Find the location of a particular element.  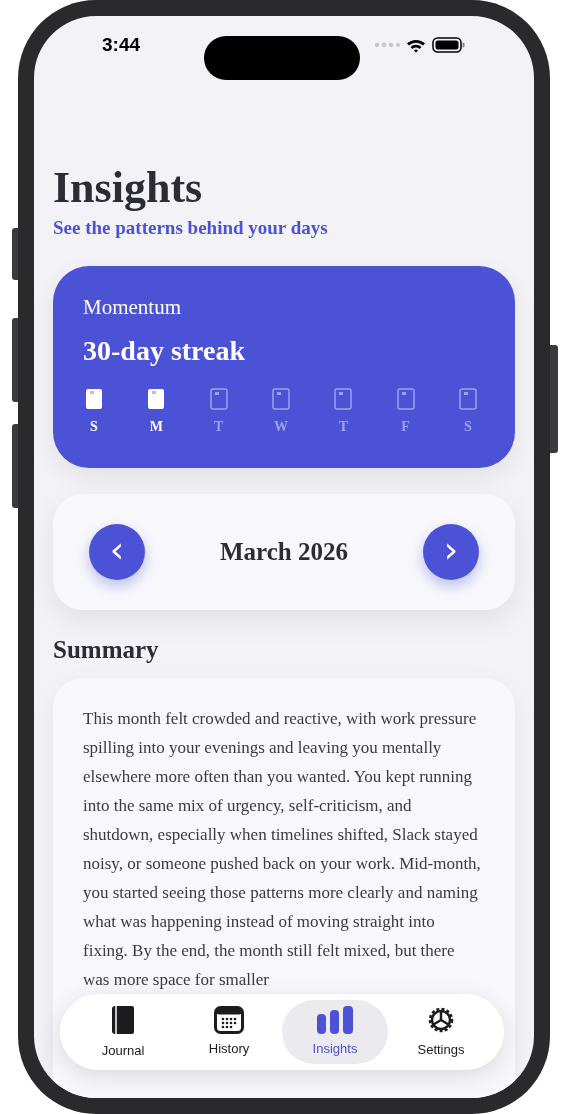

previous-month-button: ‹ is located at coordinates (117, 552).